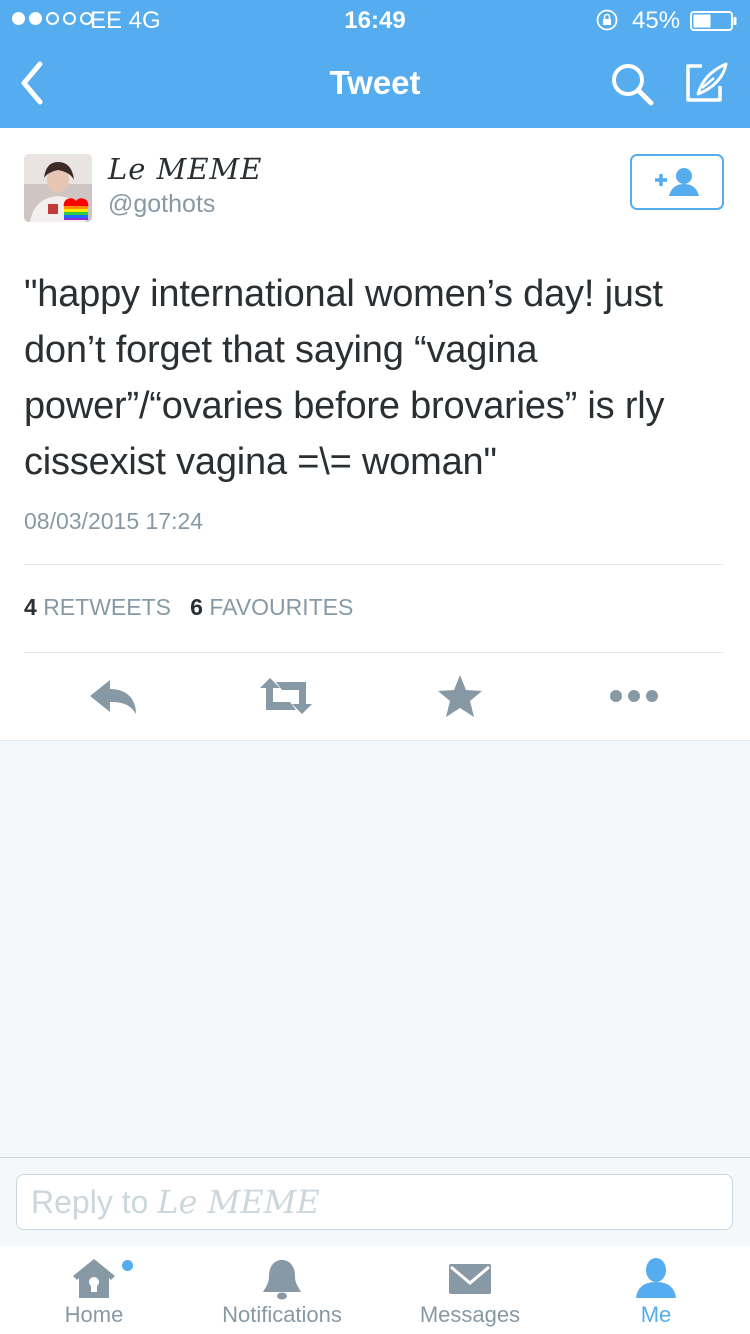 The height and width of the screenshot is (1334, 750). Describe the element at coordinates (90, 1202) in the screenshot. I see `reply-placeholder-prefix: Reply to` at that location.